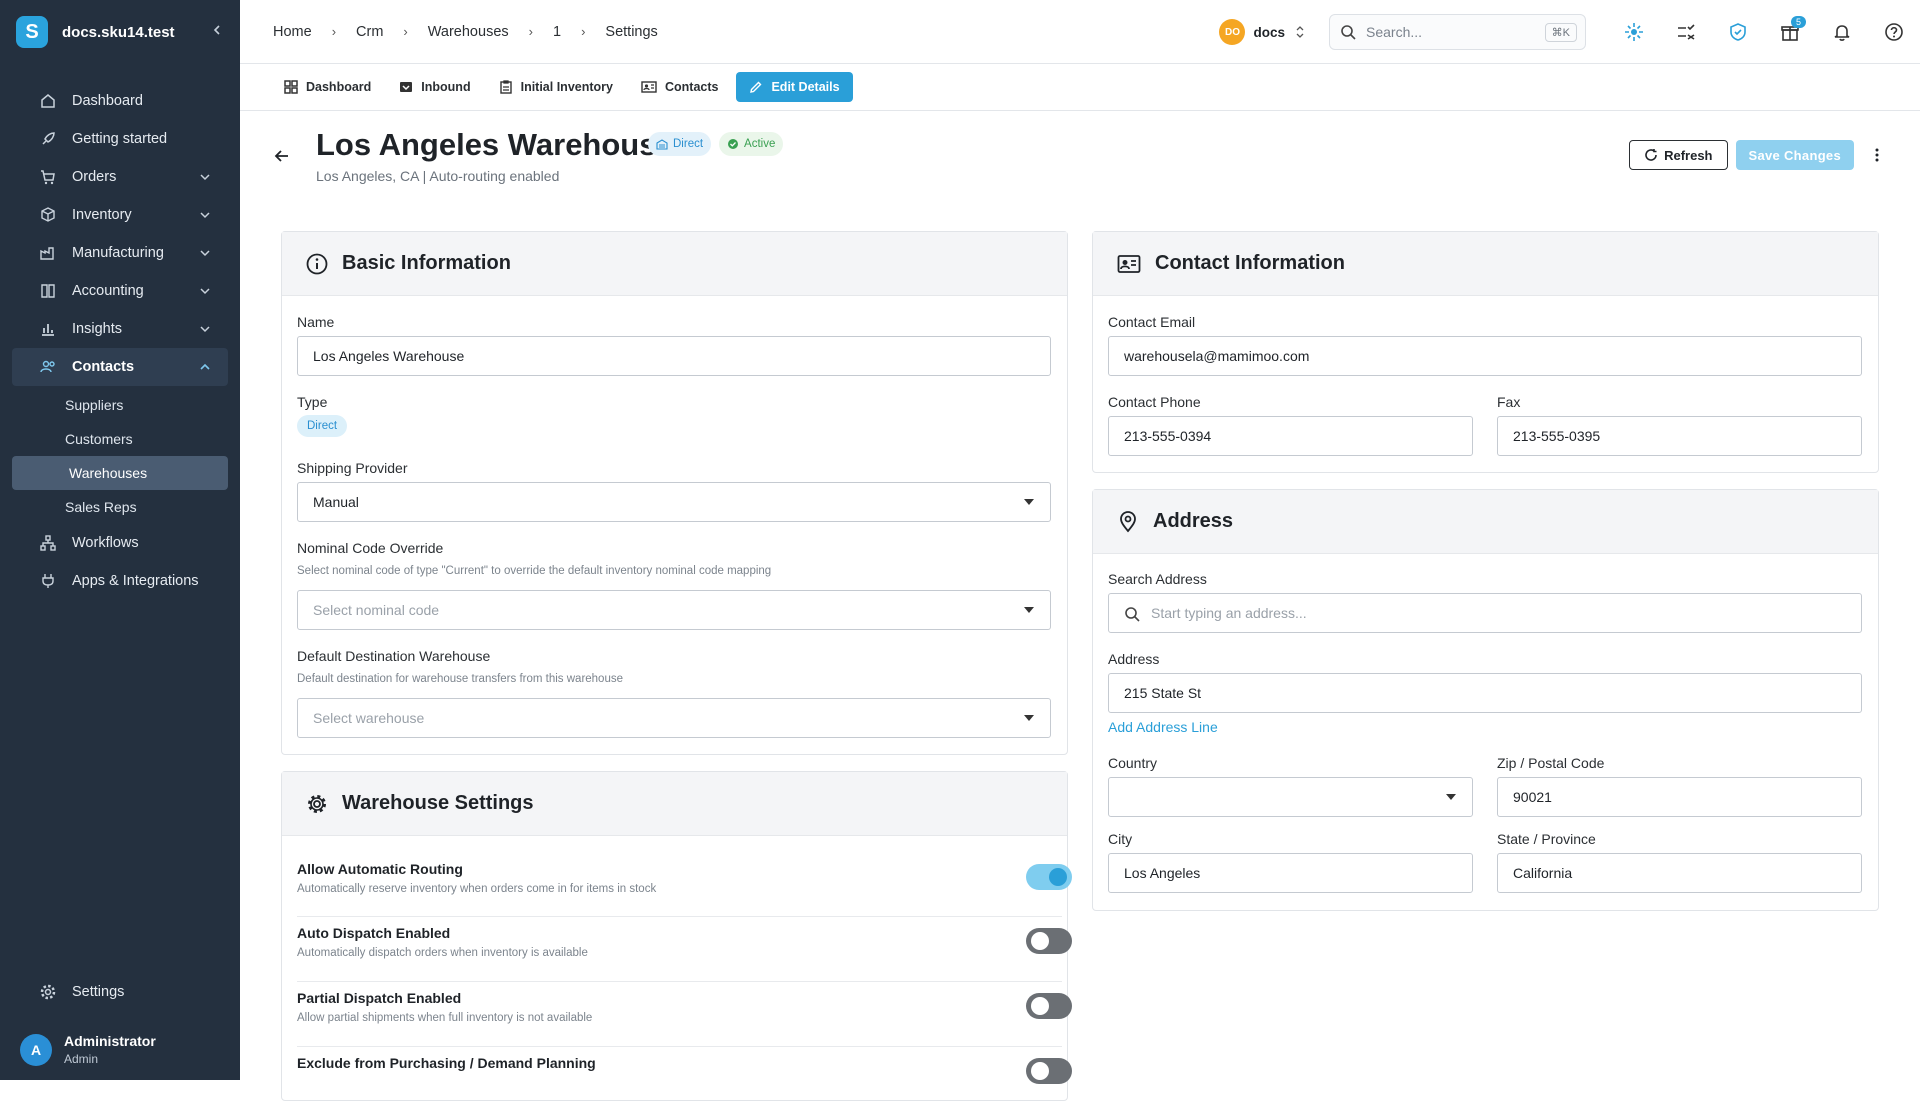  I want to click on sidebar-item-contacts: Contacts, so click(120, 367).